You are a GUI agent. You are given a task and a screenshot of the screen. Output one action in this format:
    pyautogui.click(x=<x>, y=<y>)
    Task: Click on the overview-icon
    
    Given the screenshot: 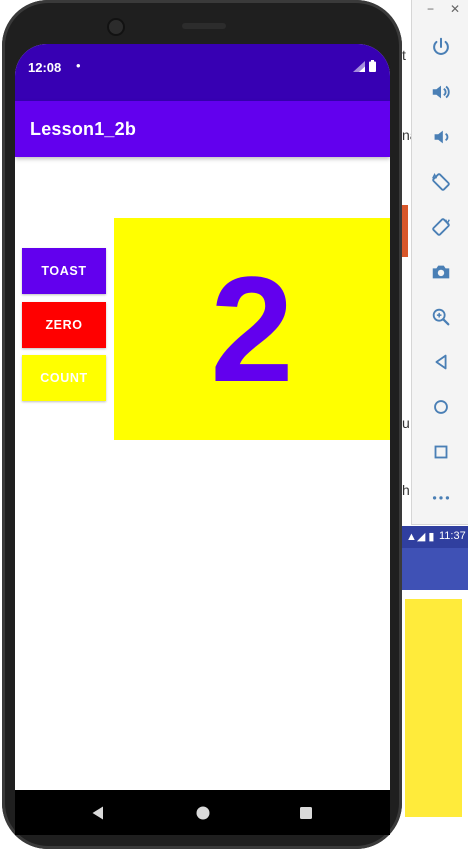 What is the action you would take?
    pyautogui.click(x=441, y=452)
    